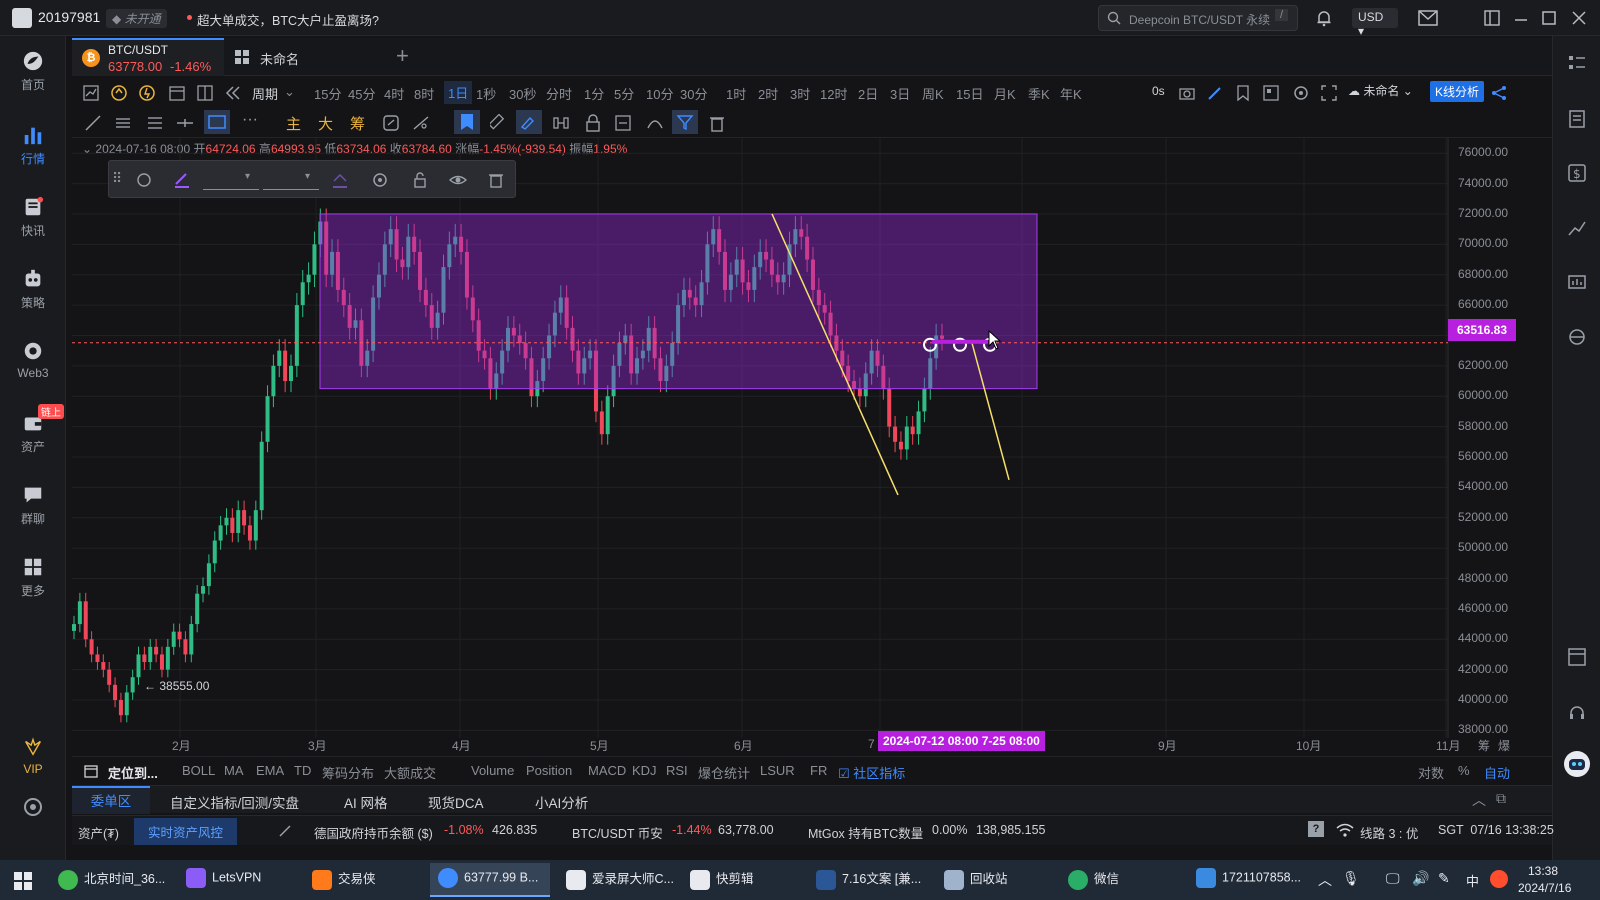 This screenshot has height=900, width=1600. I want to click on timeframe-13: 1时, so click(736, 93).